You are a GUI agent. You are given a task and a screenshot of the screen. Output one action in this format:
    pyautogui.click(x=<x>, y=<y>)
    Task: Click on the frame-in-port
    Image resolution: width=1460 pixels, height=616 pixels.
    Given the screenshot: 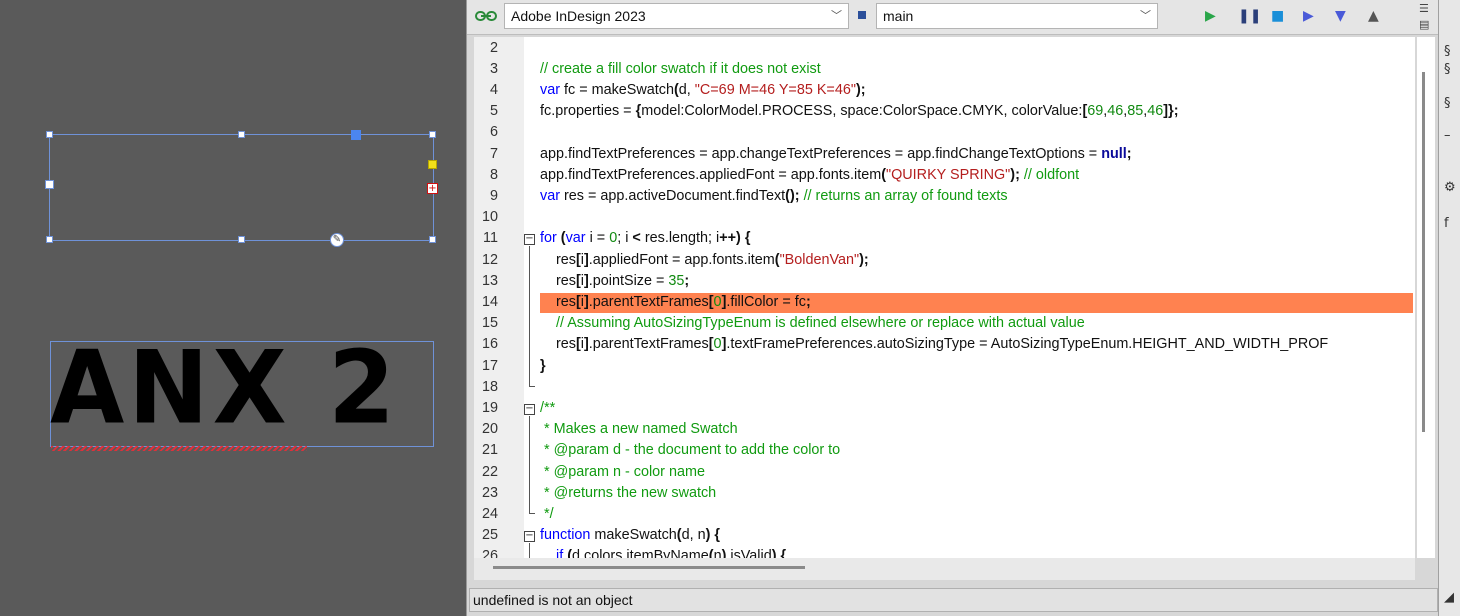 What is the action you would take?
    pyautogui.click(x=356, y=135)
    